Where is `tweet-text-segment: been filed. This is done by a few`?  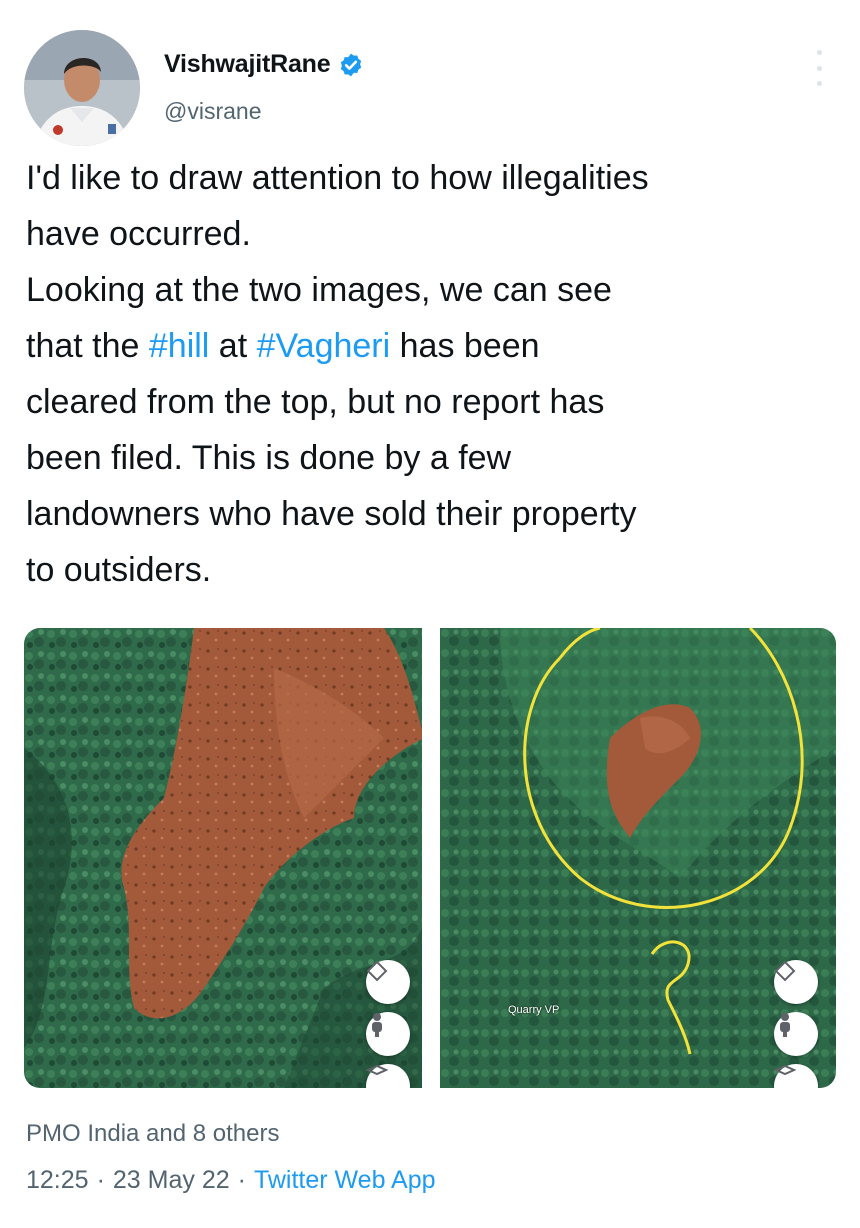 tweet-text-segment: been filed. This is done by a few is located at coordinates (269, 458).